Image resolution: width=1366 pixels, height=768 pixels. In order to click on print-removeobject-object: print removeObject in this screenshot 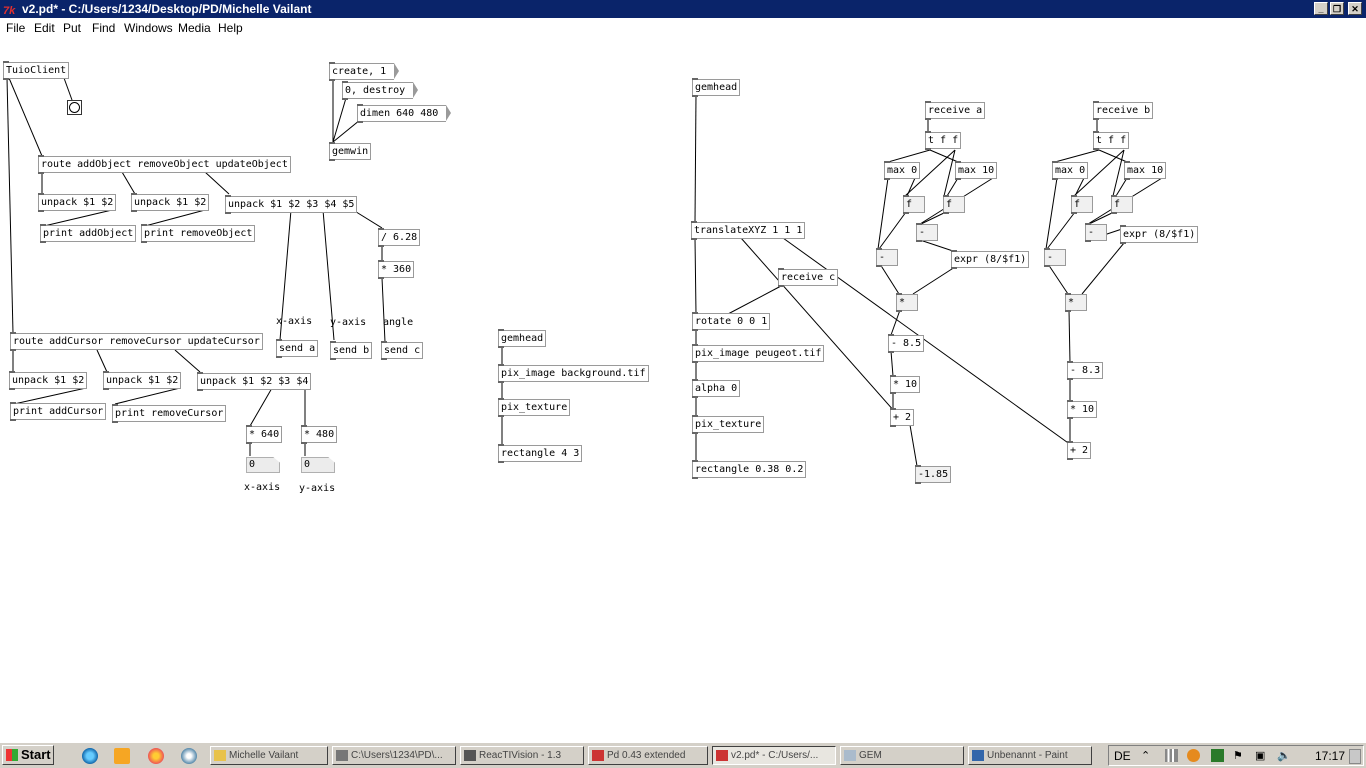, I will do `click(198, 233)`.